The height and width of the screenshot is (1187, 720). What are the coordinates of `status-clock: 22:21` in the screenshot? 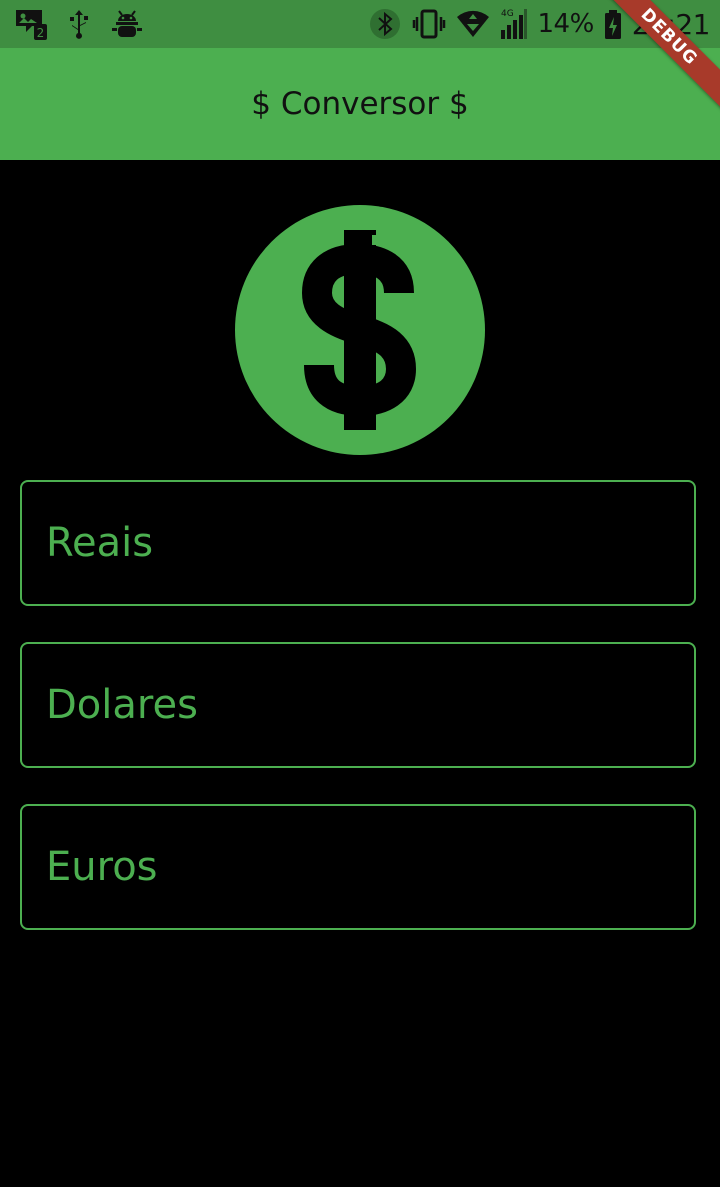 It's located at (671, 24).